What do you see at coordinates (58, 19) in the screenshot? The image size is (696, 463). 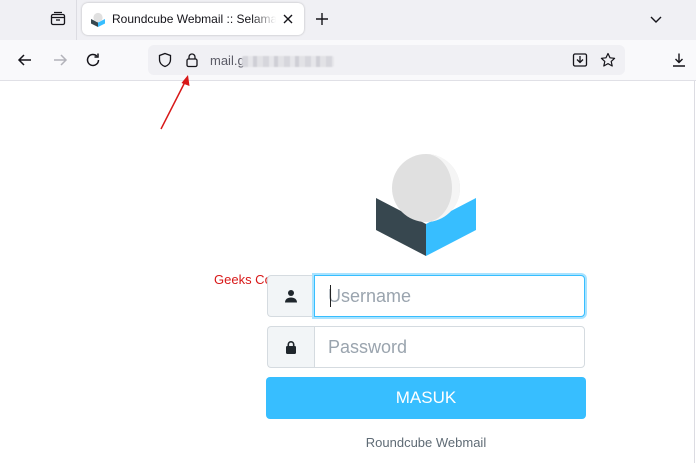 I see `tab-overview-icon` at bounding box center [58, 19].